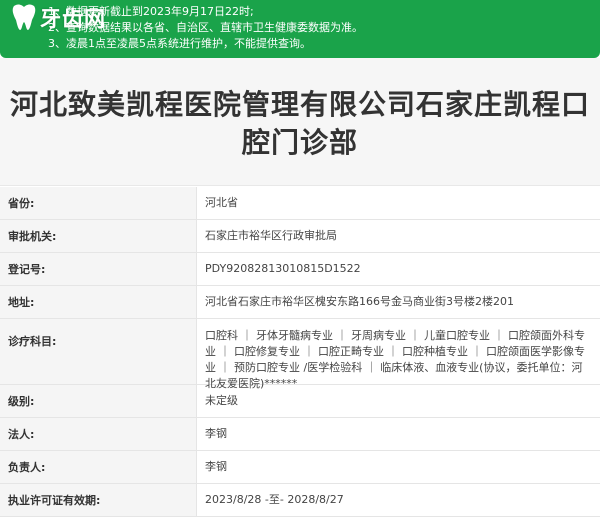 This screenshot has width=600, height=527. Describe the element at coordinates (271, 235) in the screenshot. I see `row-value: 石家庄市裕华区行政审批局` at that location.